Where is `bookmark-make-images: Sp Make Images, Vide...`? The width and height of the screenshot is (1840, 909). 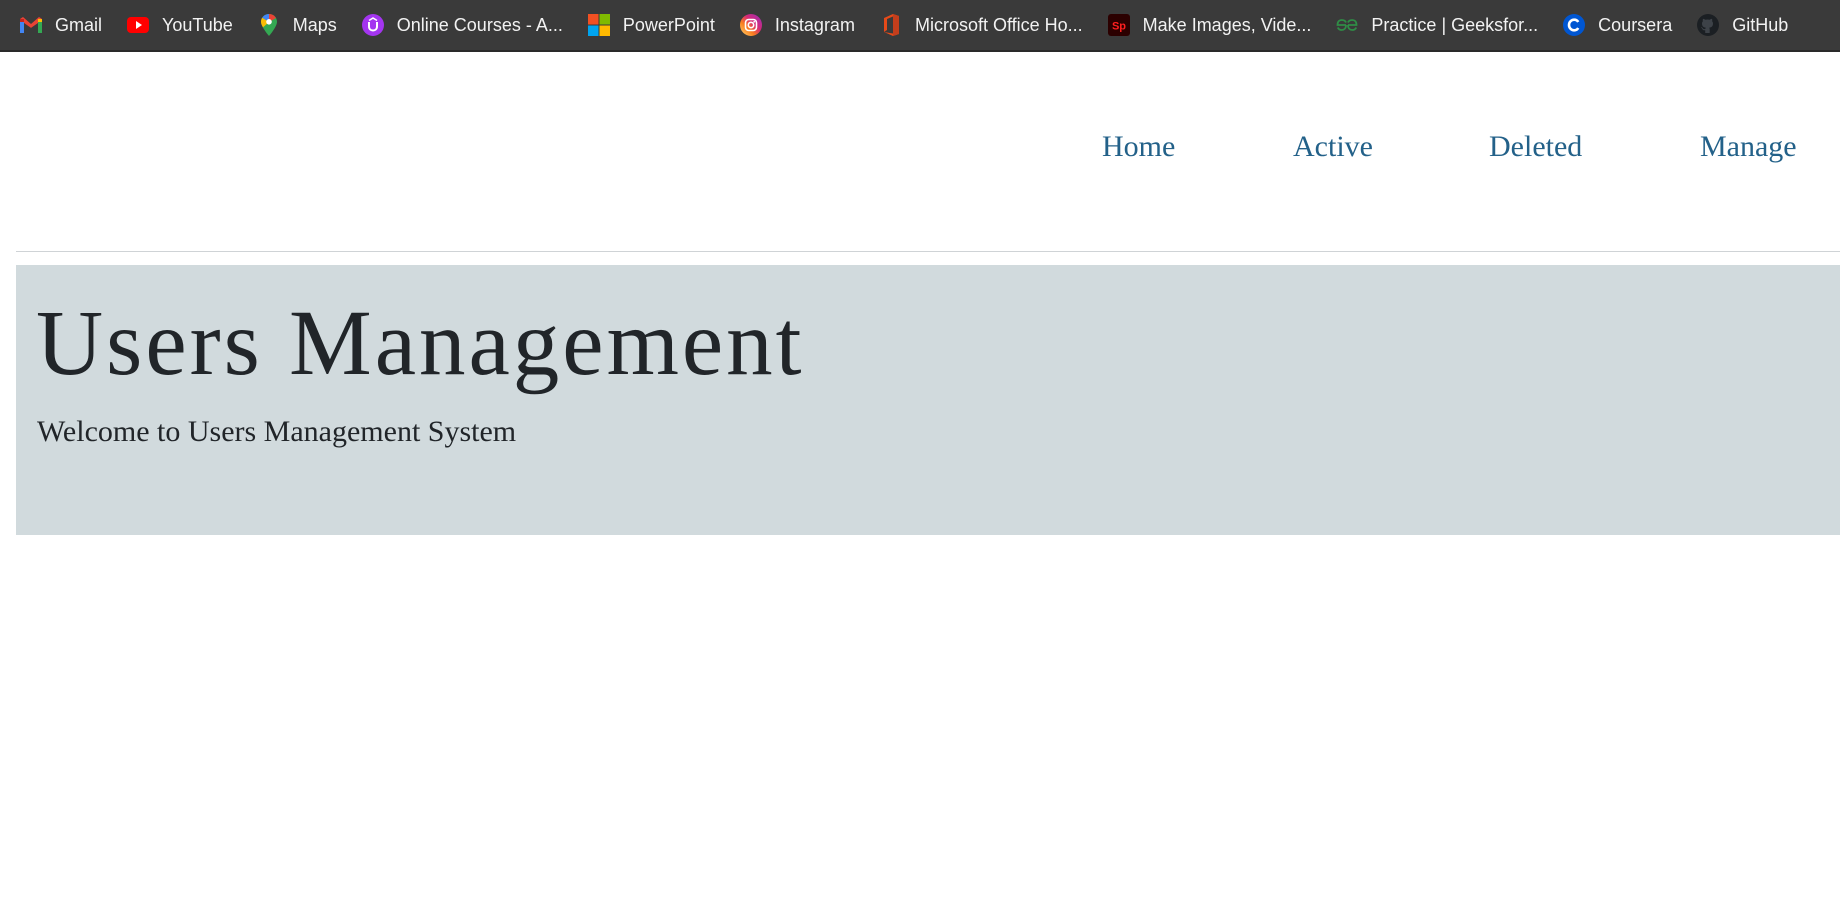
bookmark-make-images: Sp Make Images, Vide... is located at coordinates (1209, 25).